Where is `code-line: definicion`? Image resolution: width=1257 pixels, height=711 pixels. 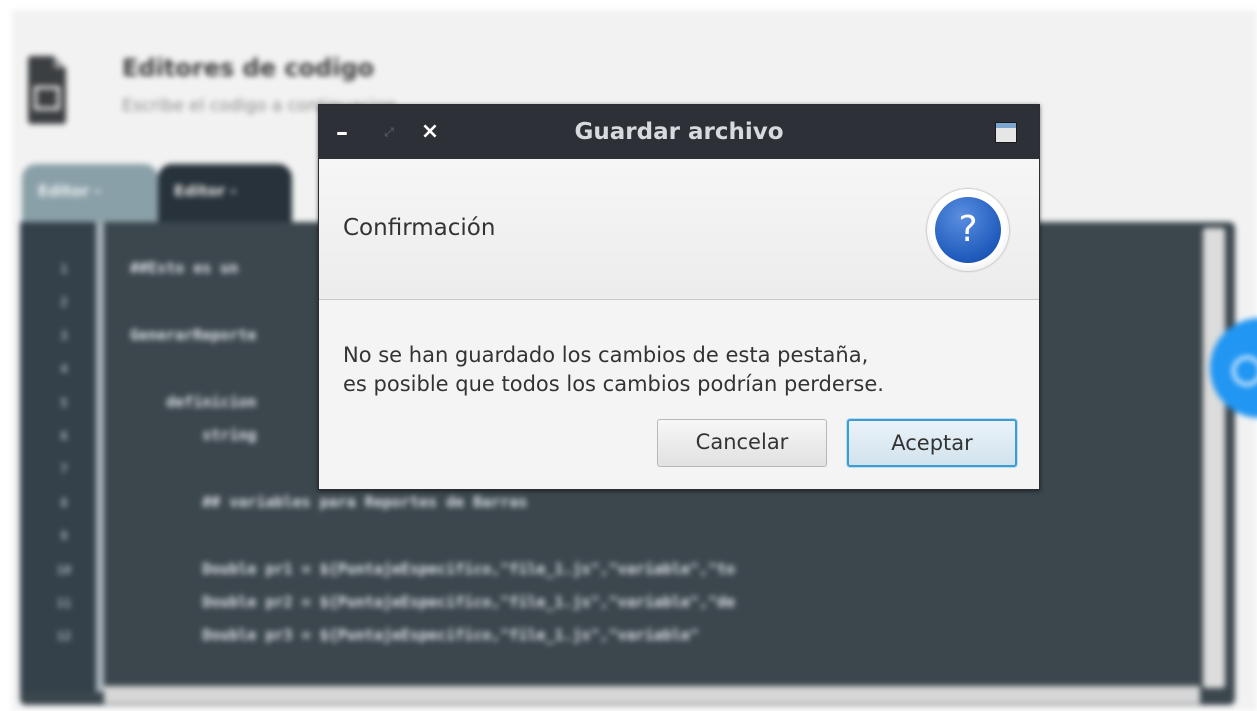 code-line: definicion is located at coordinates (193, 401).